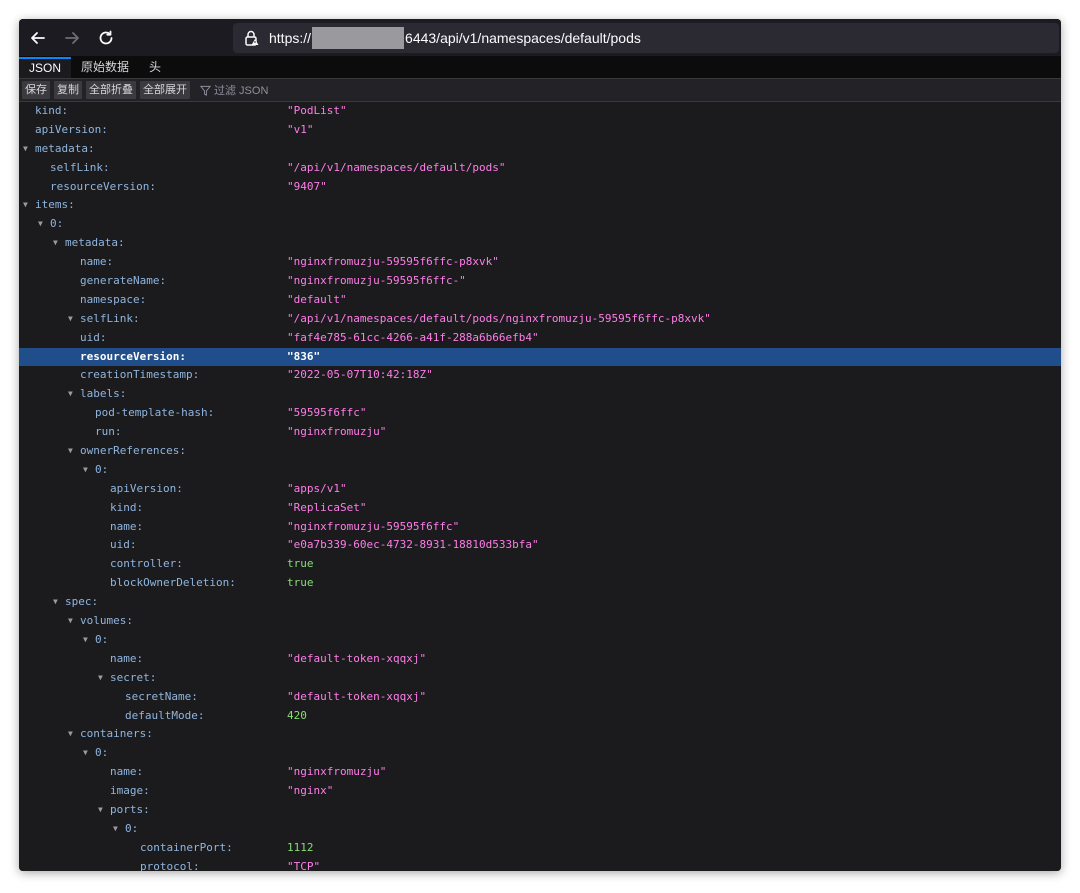  What do you see at coordinates (38, 37) in the screenshot?
I see `back-button` at bounding box center [38, 37].